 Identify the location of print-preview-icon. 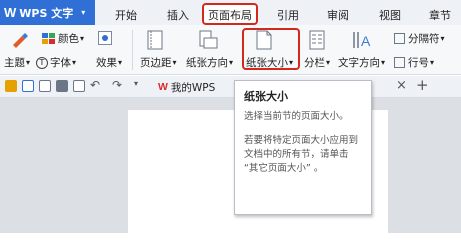
(79, 86).